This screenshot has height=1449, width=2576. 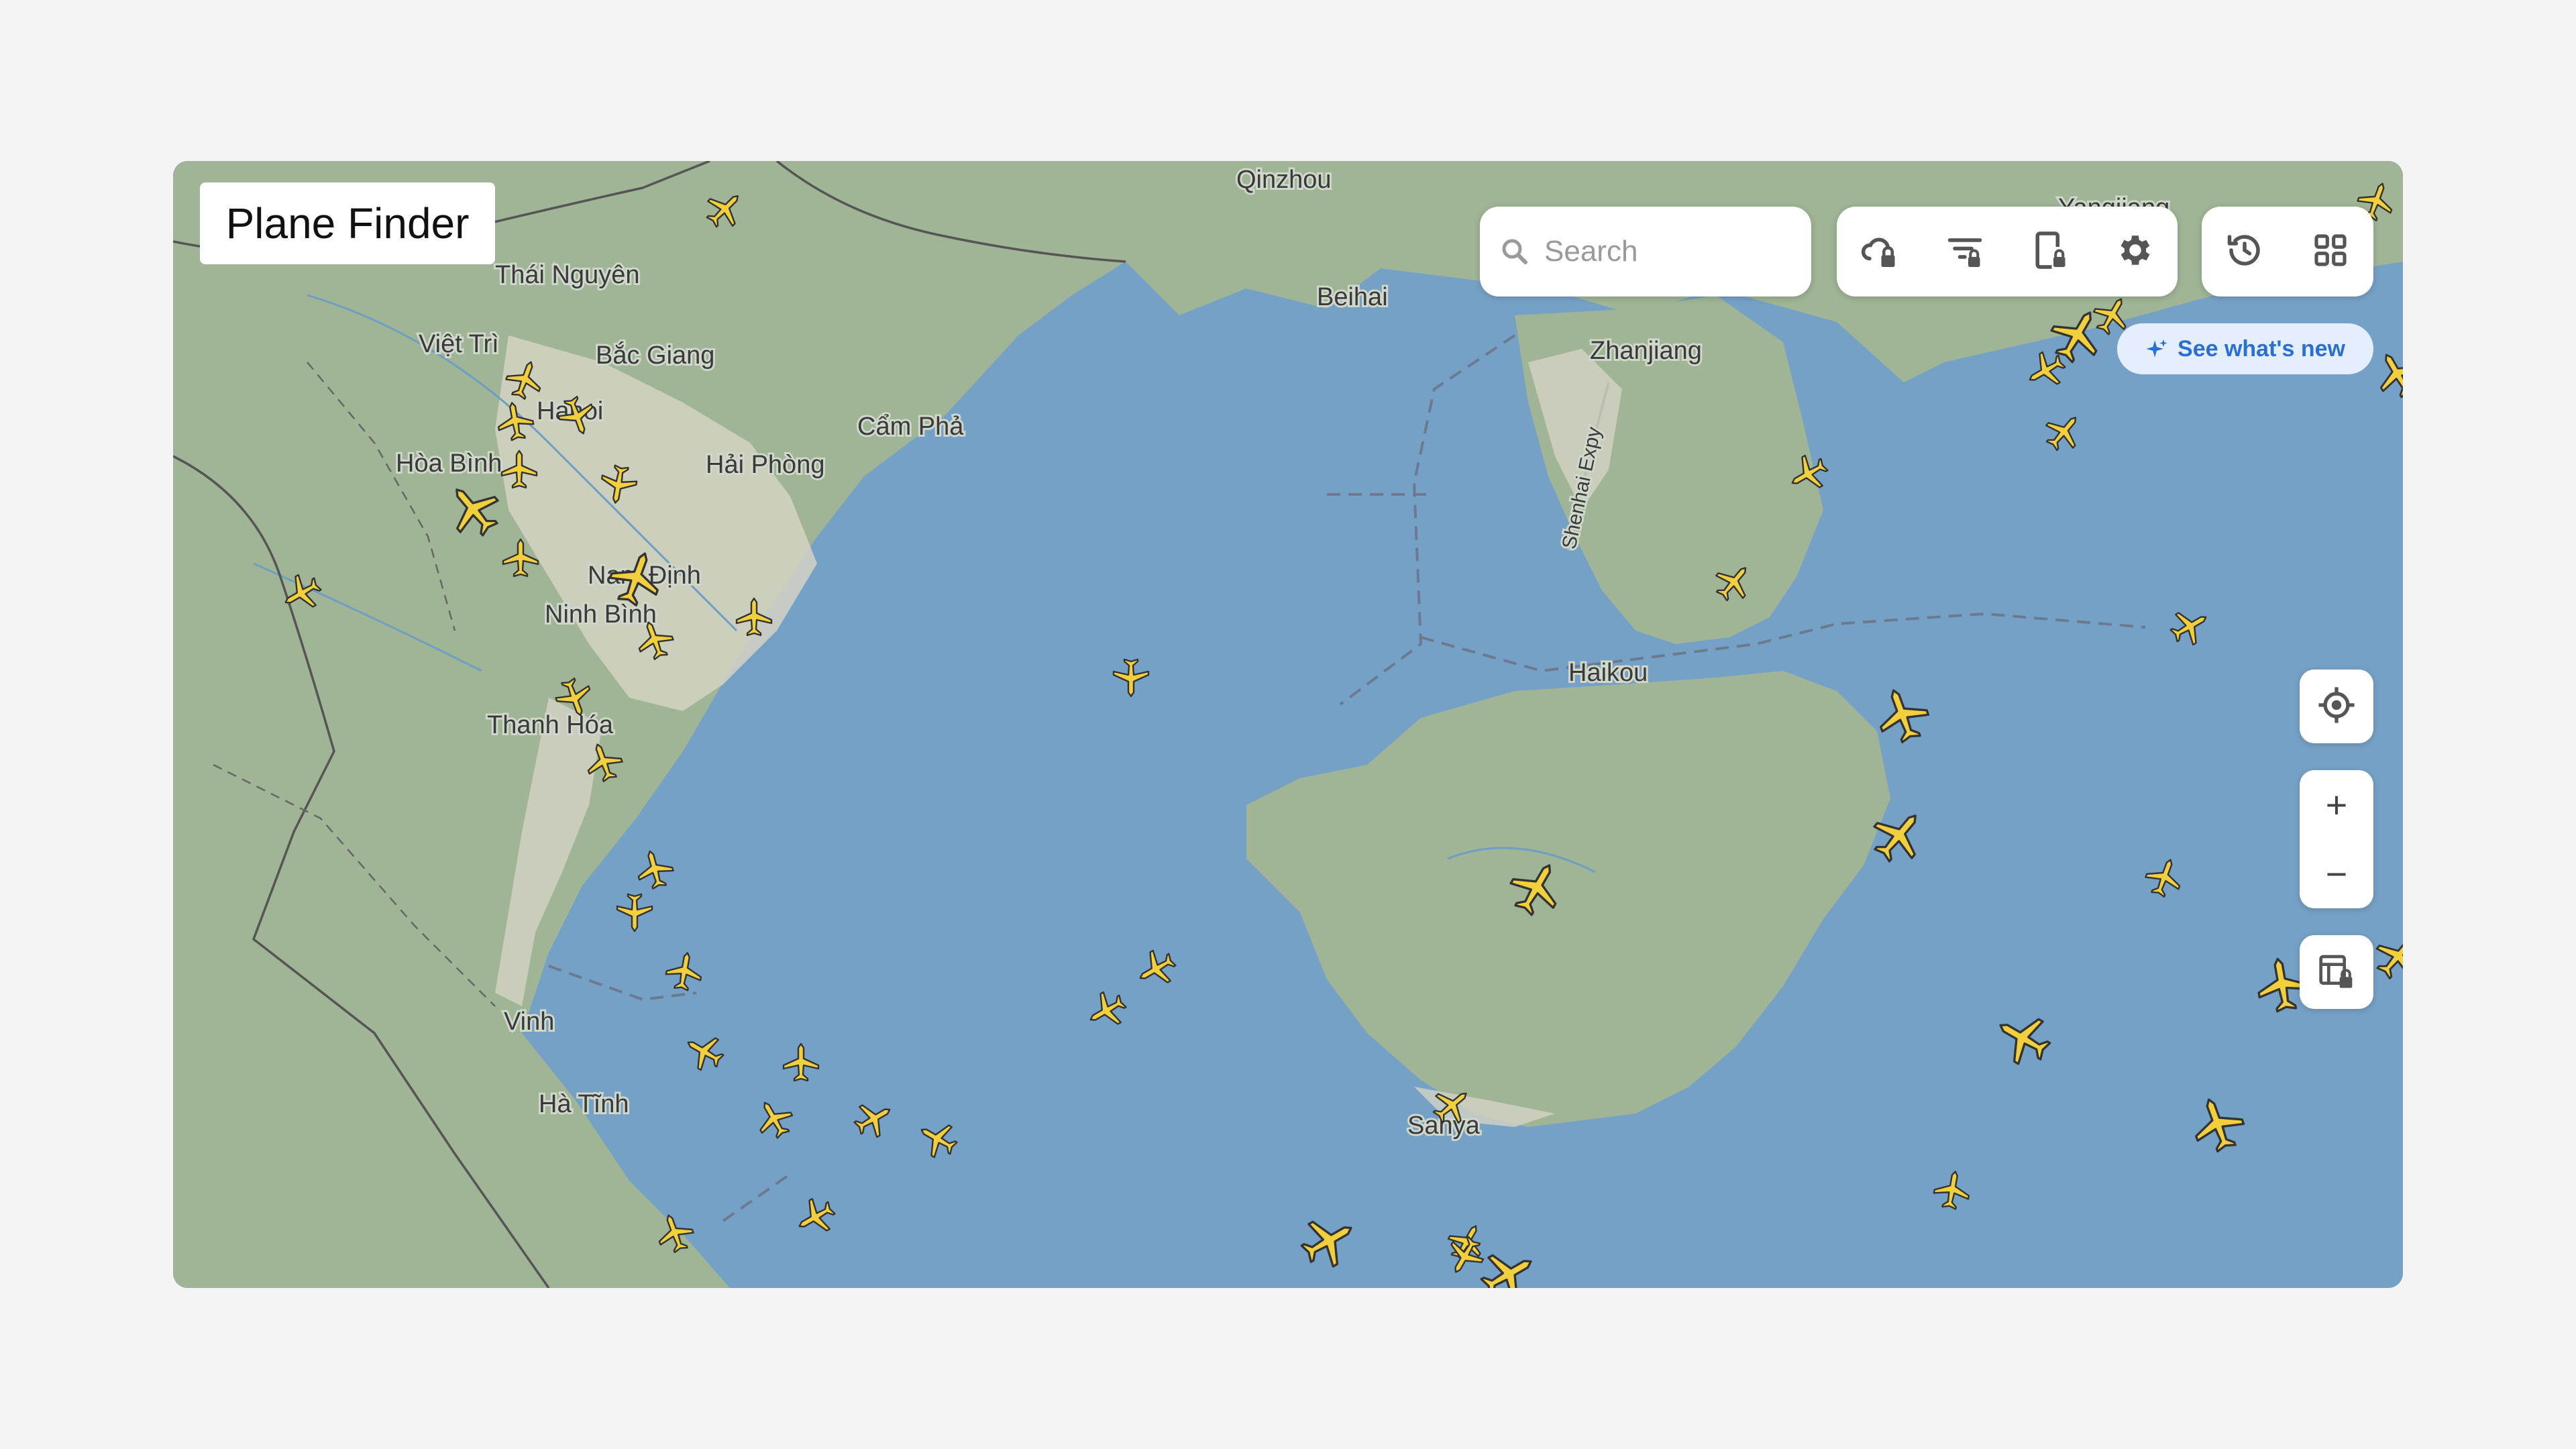 What do you see at coordinates (347, 223) in the screenshot?
I see `app-title: Plane Finder` at bounding box center [347, 223].